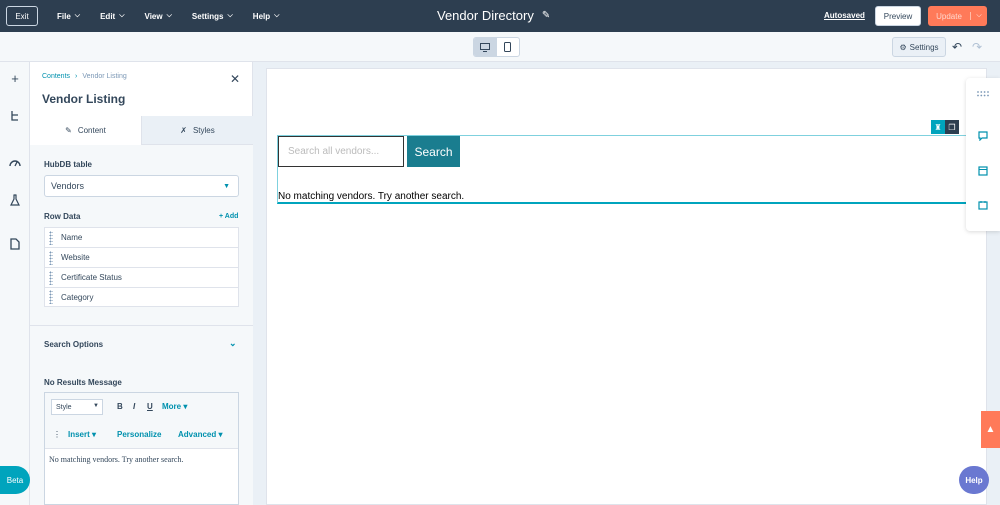 The width and height of the screenshot is (1000, 505). What do you see at coordinates (141, 344) in the screenshot?
I see `search-options-section: Search Options ⌄` at bounding box center [141, 344].